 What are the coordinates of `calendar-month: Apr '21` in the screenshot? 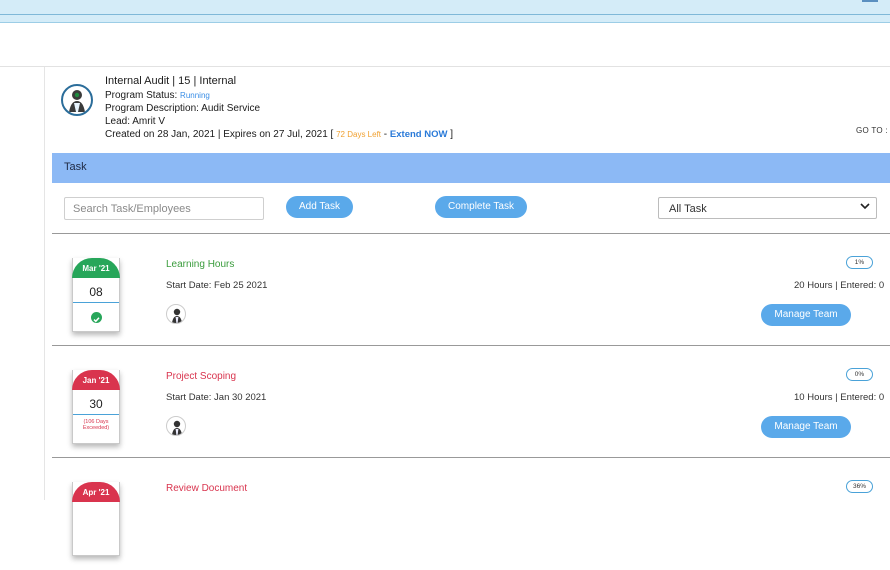 It's located at (96, 492).